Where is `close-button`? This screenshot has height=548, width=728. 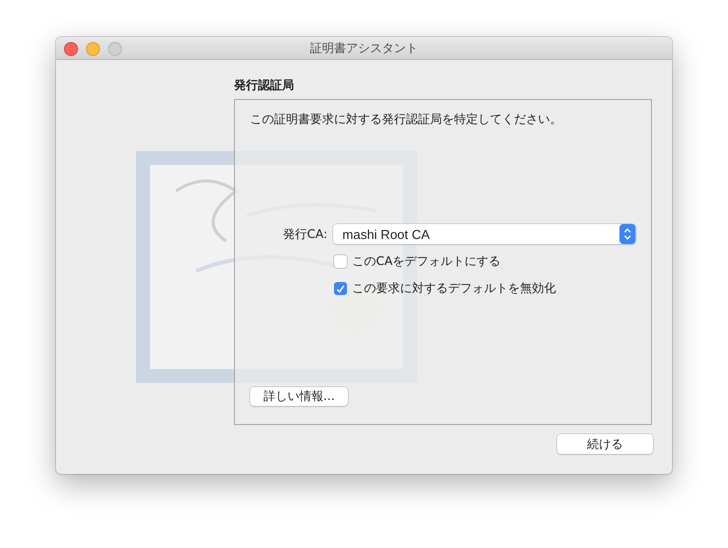 close-button is located at coordinates (71, 49).